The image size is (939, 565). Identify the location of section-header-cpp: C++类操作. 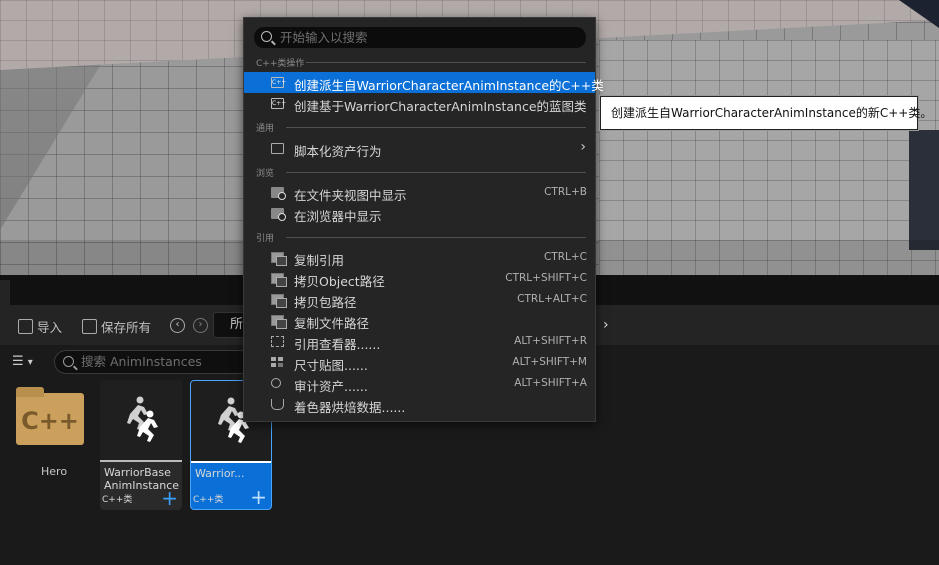
(421, 62).